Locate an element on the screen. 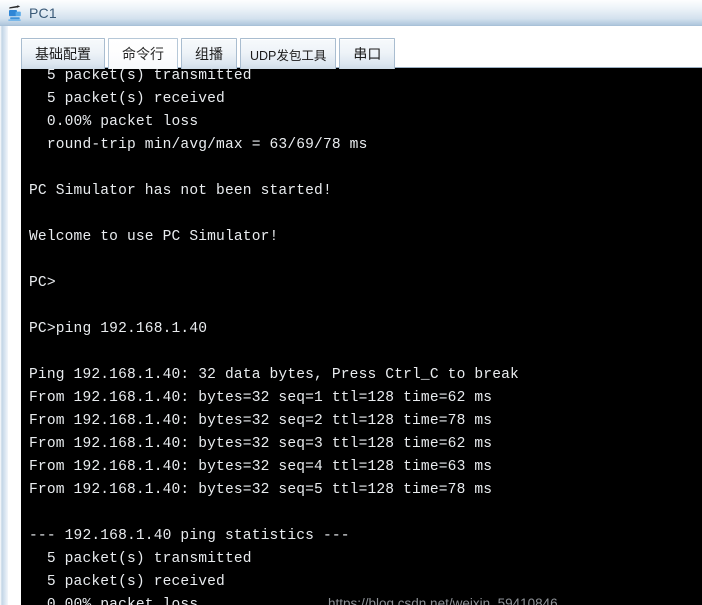 The height and width of the screenshot is (605, 702). tab-command-line: 命令行 is located at coordinates (143, 53).